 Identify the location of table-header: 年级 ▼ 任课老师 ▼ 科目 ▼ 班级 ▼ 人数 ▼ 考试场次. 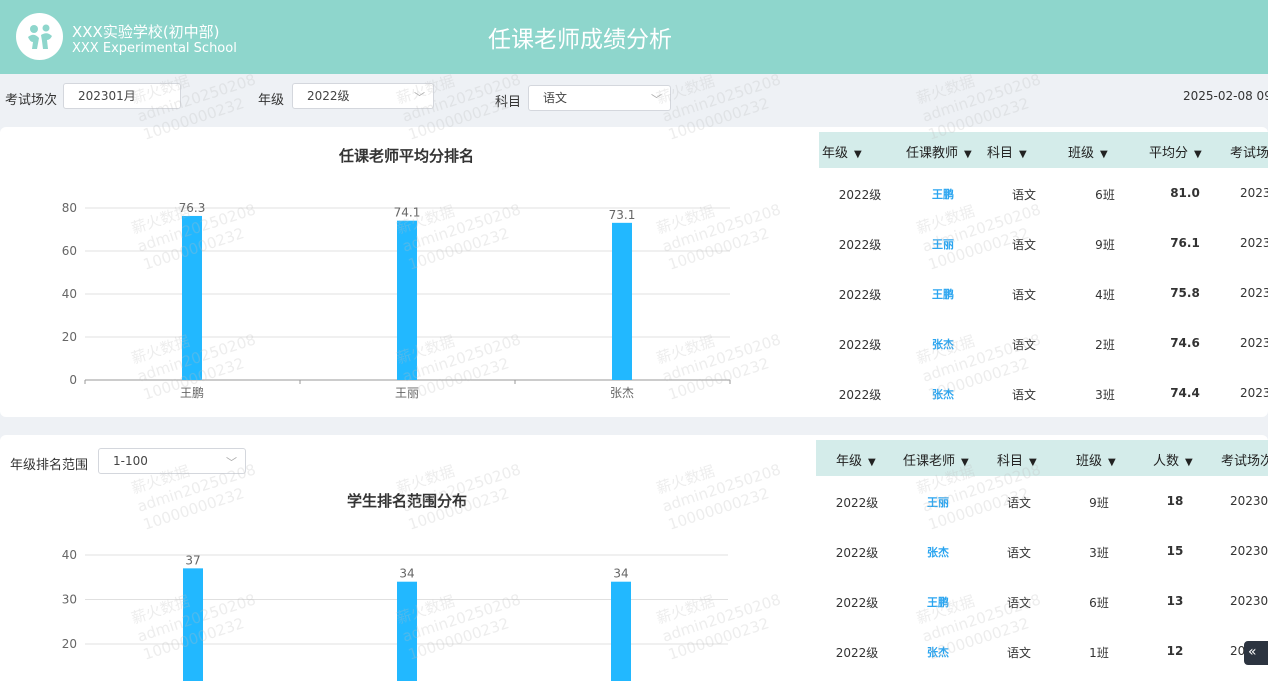
(1042, 458).